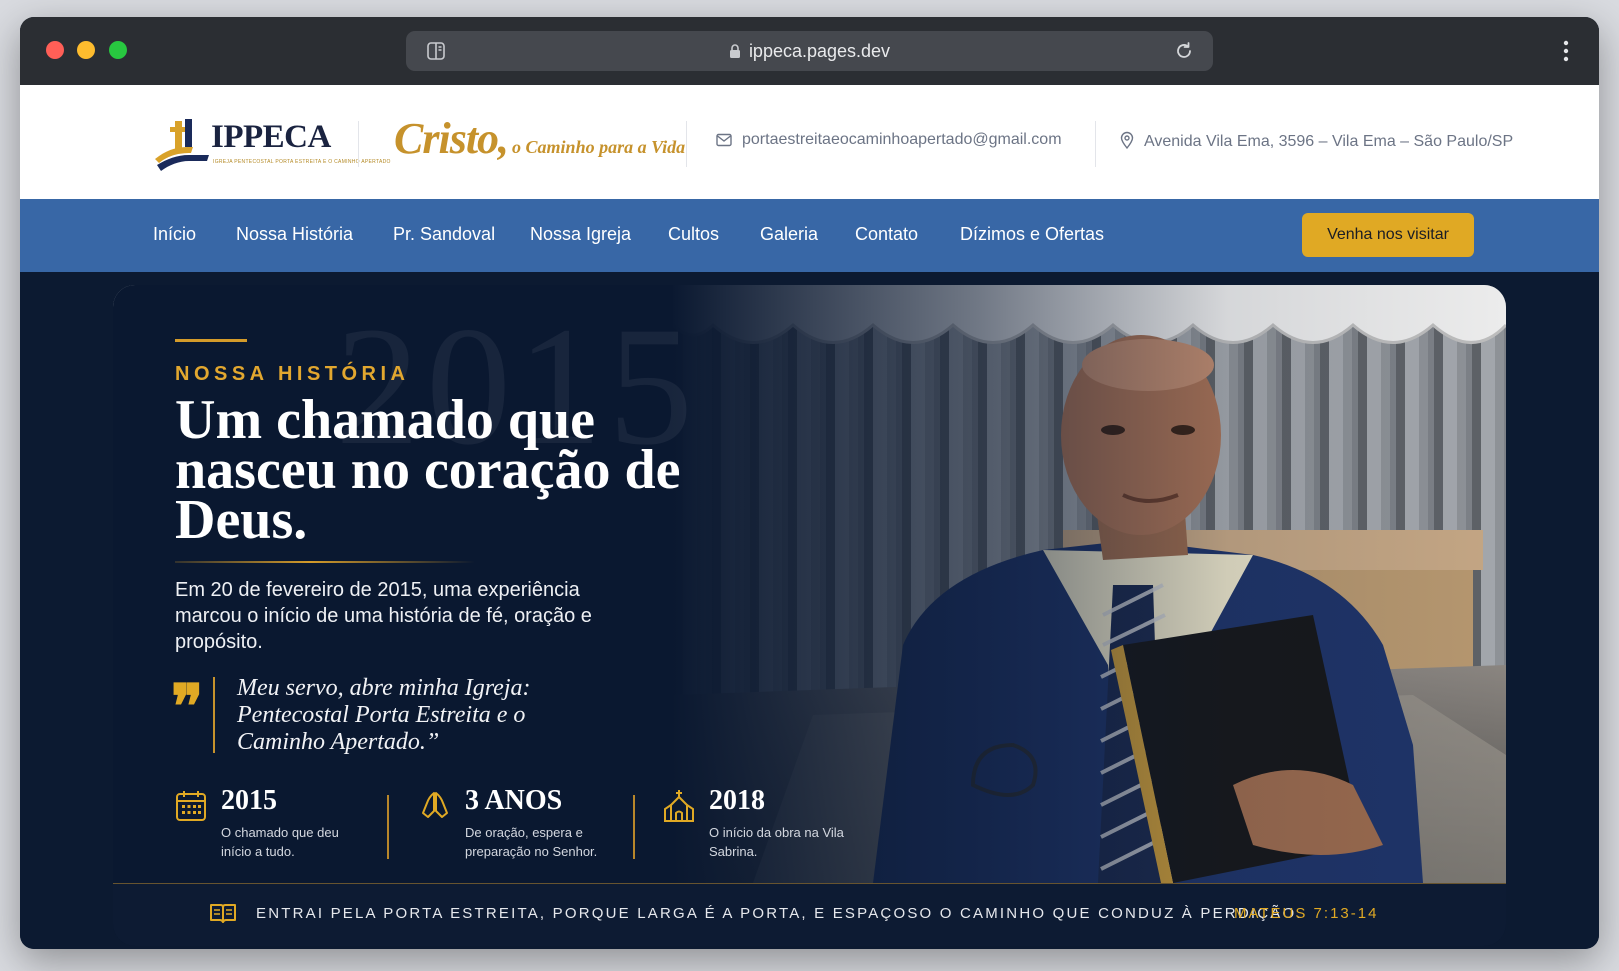 This screenshot has width=1619, height=971. Describe the element at coordinates (223, 913) in the screenshot. I see `open-bible-icon` at that location.